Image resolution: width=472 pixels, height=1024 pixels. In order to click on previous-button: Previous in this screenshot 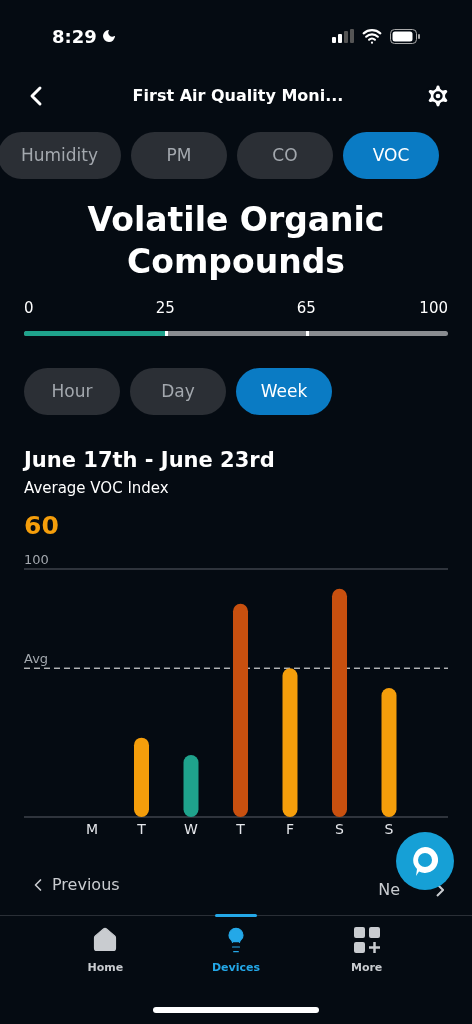, I will do `click(74, 884)`.